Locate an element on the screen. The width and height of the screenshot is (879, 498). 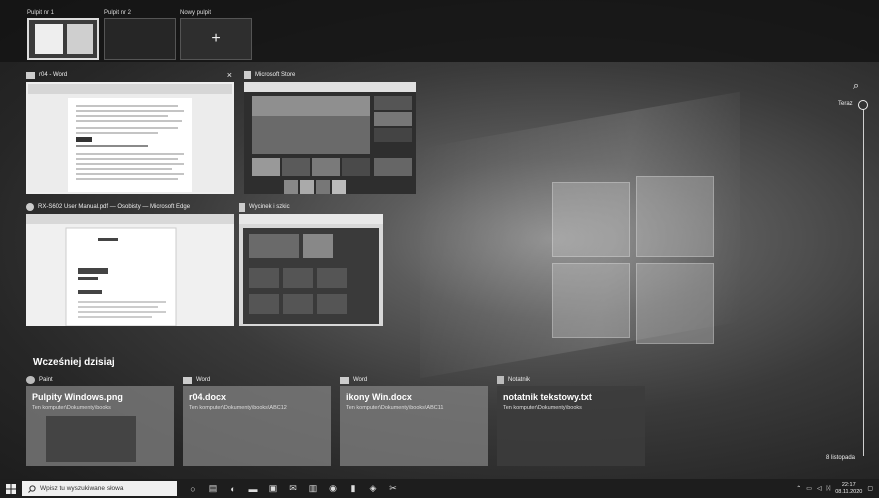
virtual-desktops-bar: Pulpit nr 1 Pulpit nr 2 Nowy pulpit + is located at coordinates (439, 31).